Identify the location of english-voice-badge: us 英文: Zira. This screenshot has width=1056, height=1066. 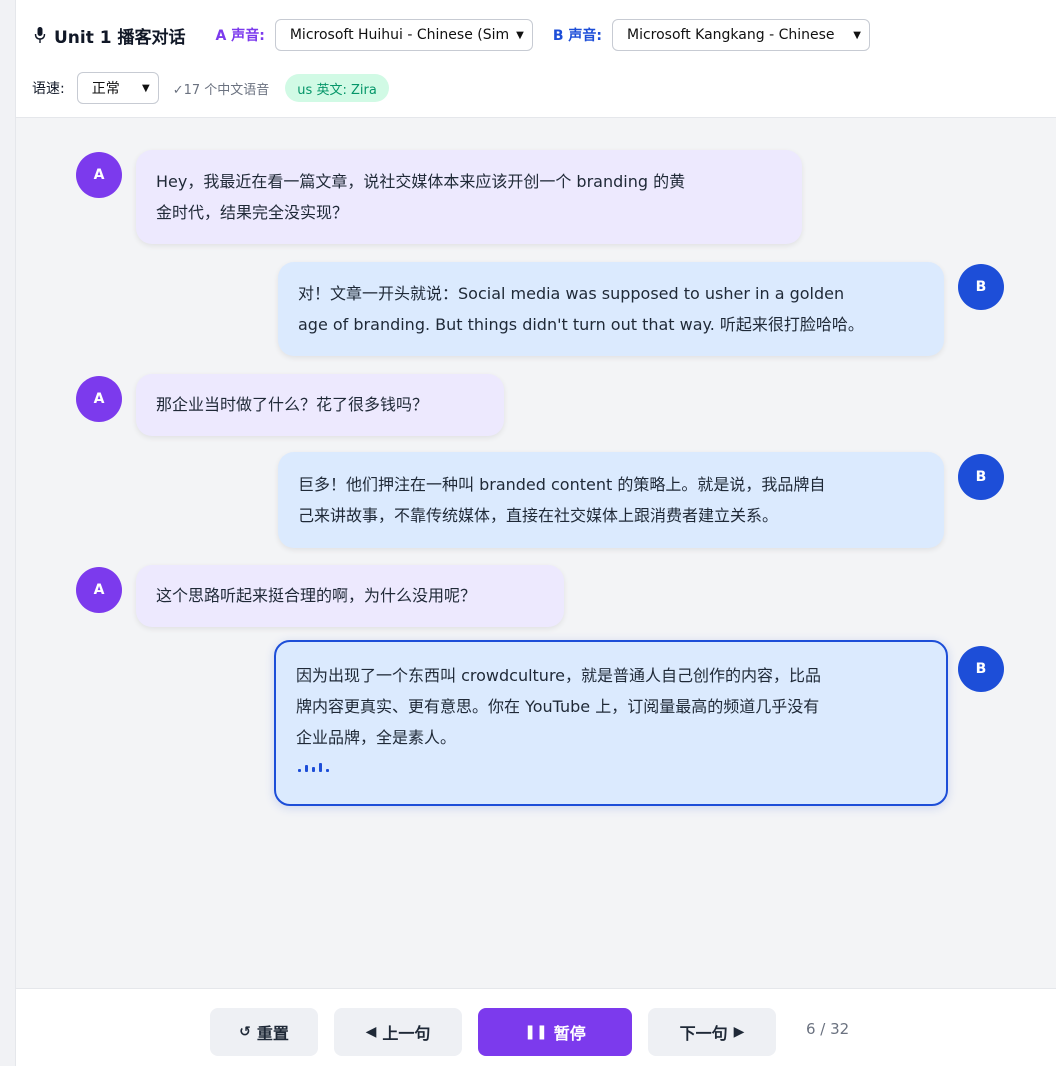
(337, 88).